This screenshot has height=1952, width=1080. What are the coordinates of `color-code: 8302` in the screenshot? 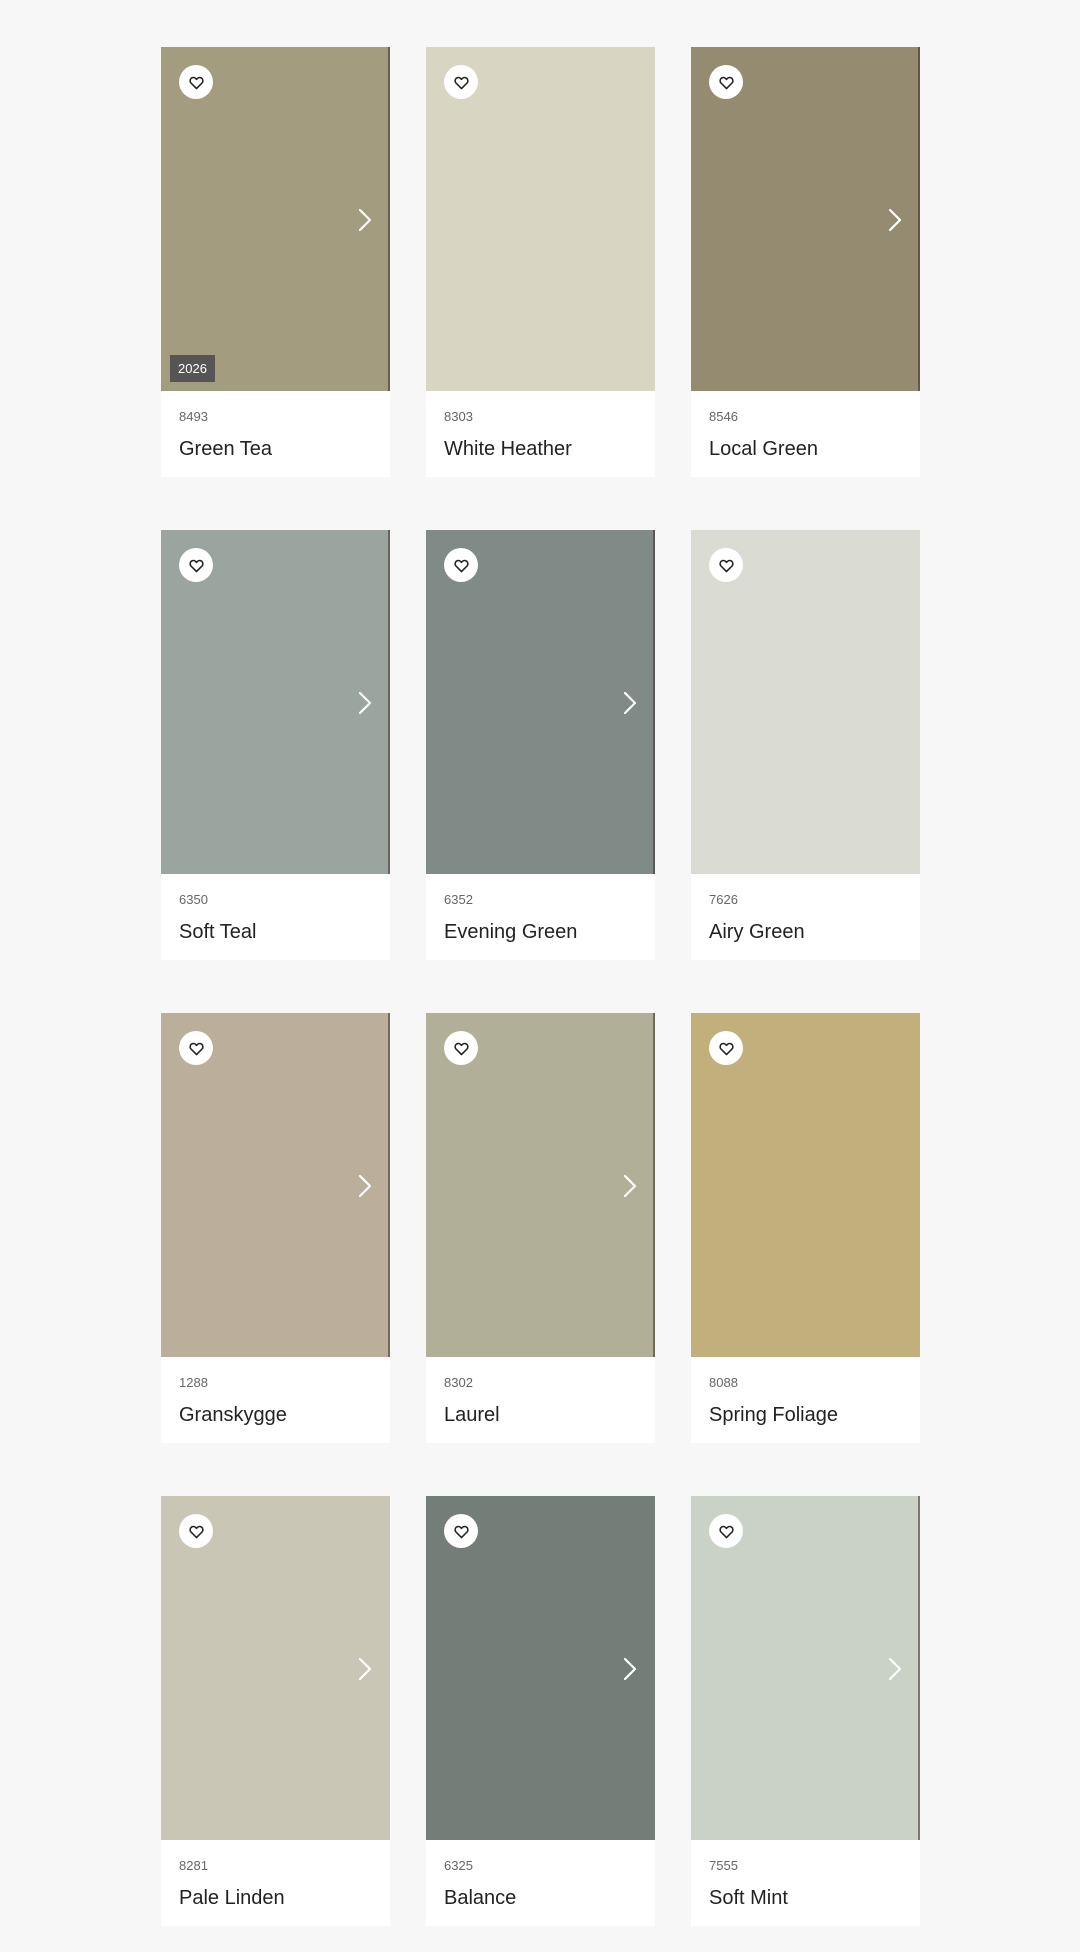 It's located at (458, 1382).